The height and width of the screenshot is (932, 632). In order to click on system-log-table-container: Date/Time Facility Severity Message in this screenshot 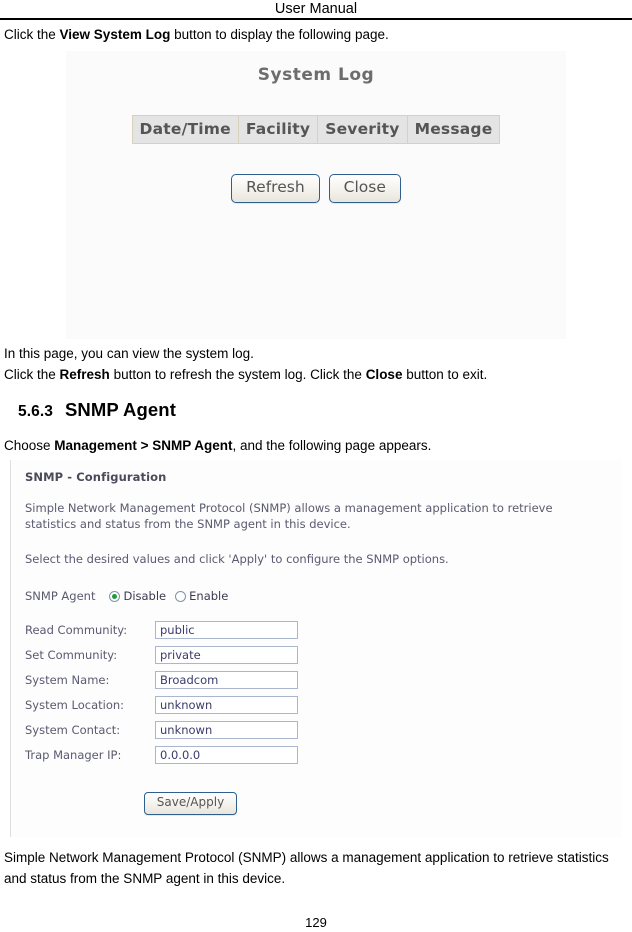, I will do `click(316, 129)`.